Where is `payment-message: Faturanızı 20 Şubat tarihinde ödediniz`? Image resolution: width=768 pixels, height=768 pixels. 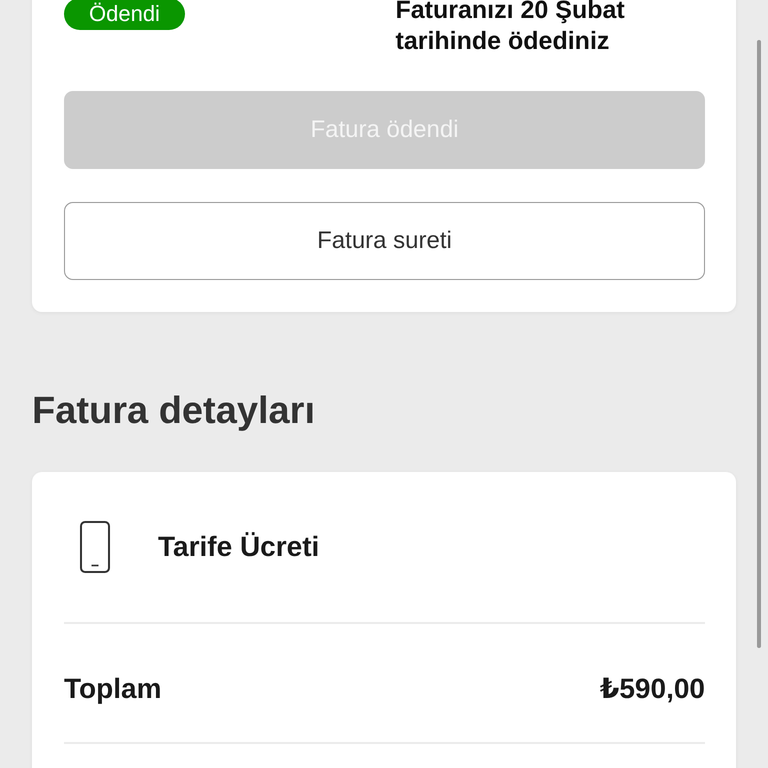
payment-message: Faturanızı 20 Şubat tarihinde ödediniz is located at coordinates (511, 28).